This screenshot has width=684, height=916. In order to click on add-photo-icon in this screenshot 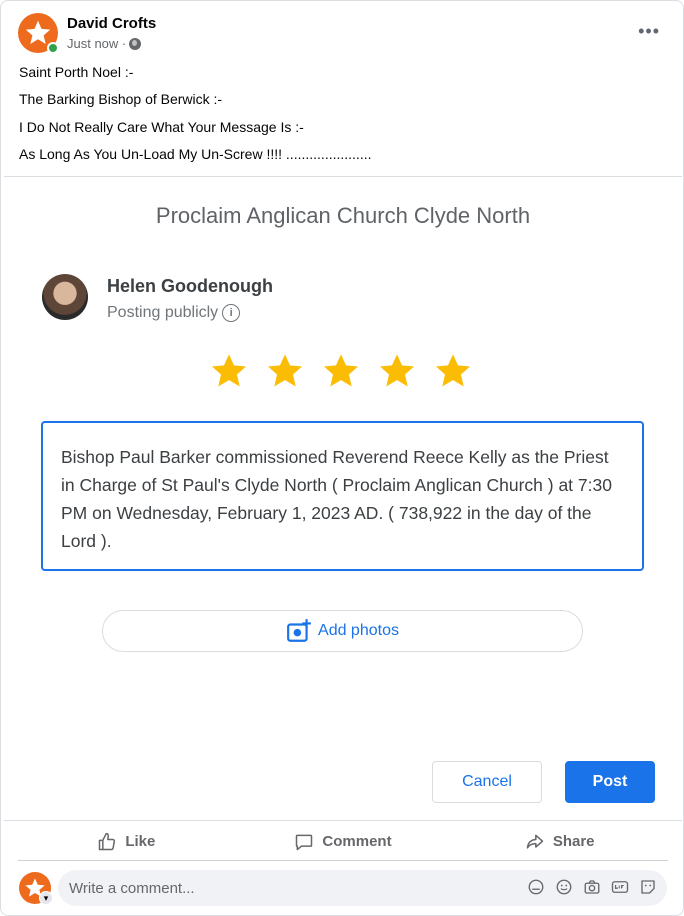, I will do `click(299, 630)`.